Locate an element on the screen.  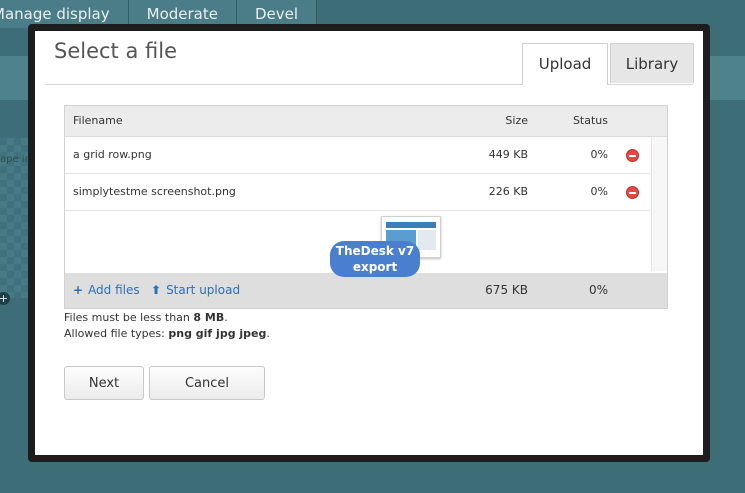
add-files-button: + Add files is located at coordinates (106, 290).